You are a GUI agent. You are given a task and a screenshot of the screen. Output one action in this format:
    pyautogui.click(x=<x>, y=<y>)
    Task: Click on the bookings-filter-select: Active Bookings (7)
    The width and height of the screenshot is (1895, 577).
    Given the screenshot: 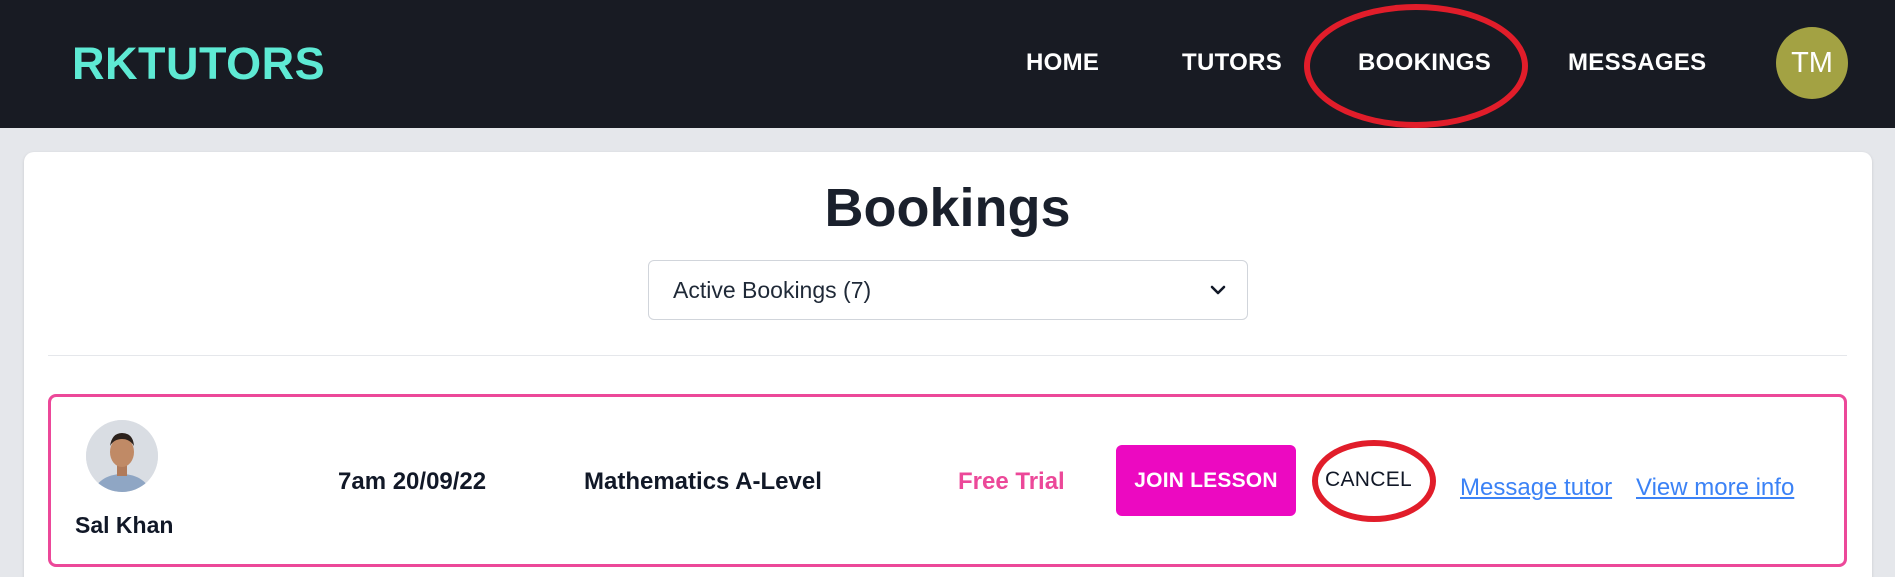 What is the action you would take?
    pyautogui.click(x=948, y=290)
    